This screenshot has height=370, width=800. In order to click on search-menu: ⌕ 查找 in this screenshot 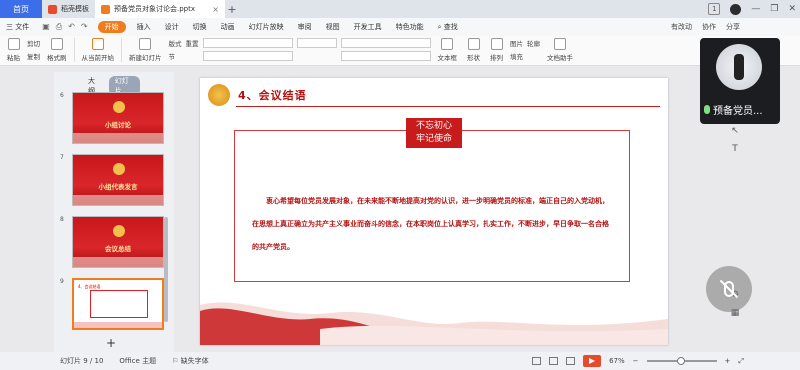, I will do `click(448, 27)`.